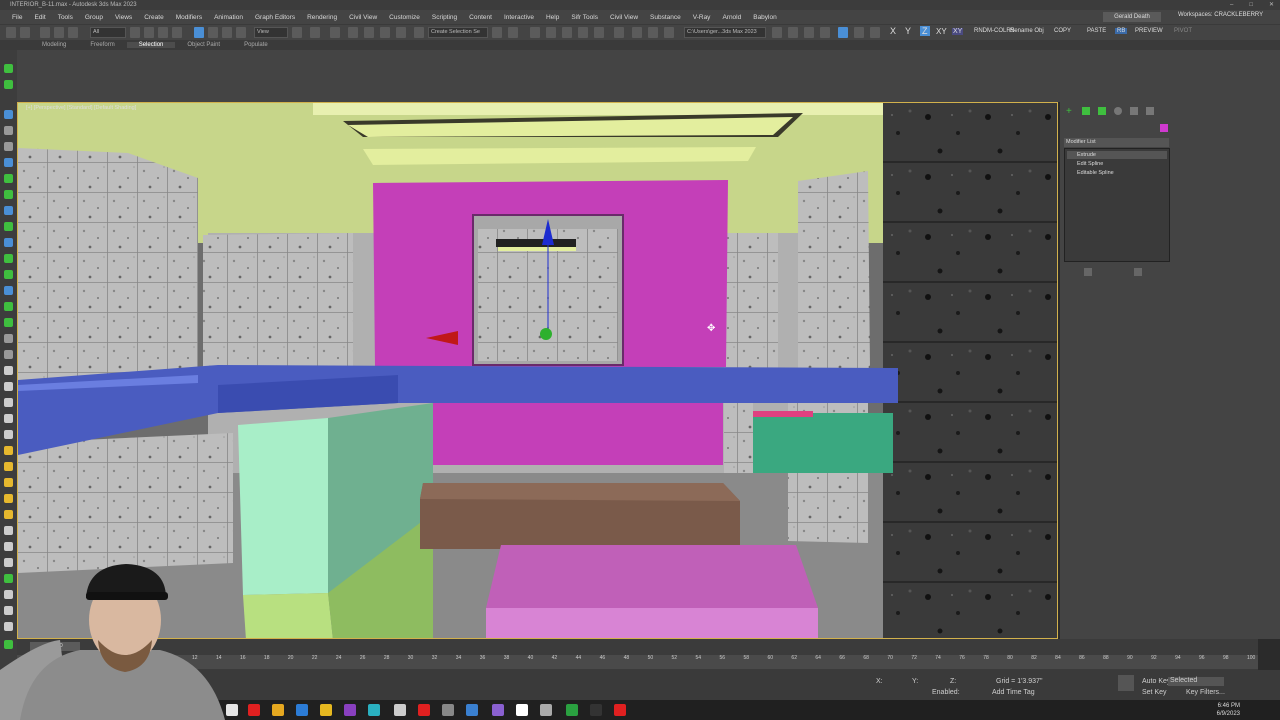 The image size is (1280, 720). Describe the element at coordinates (875, 32) in the screenshot. I see `target-icon` at that location.